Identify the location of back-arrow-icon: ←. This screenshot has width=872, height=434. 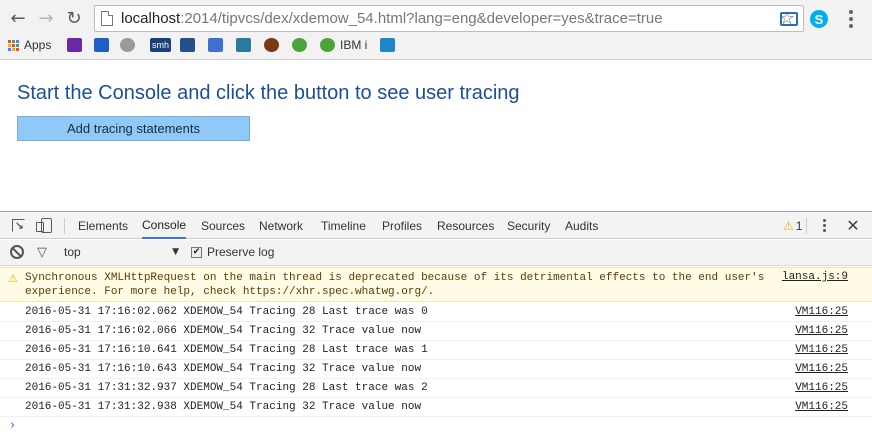
(18, 18).